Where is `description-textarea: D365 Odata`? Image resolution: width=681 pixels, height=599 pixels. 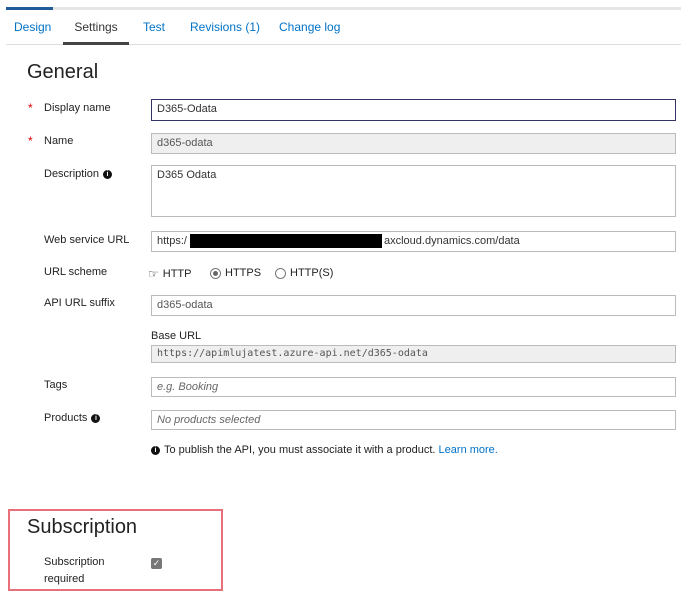 description-textarea: D365 Odata is located at coordinates (413, 191).